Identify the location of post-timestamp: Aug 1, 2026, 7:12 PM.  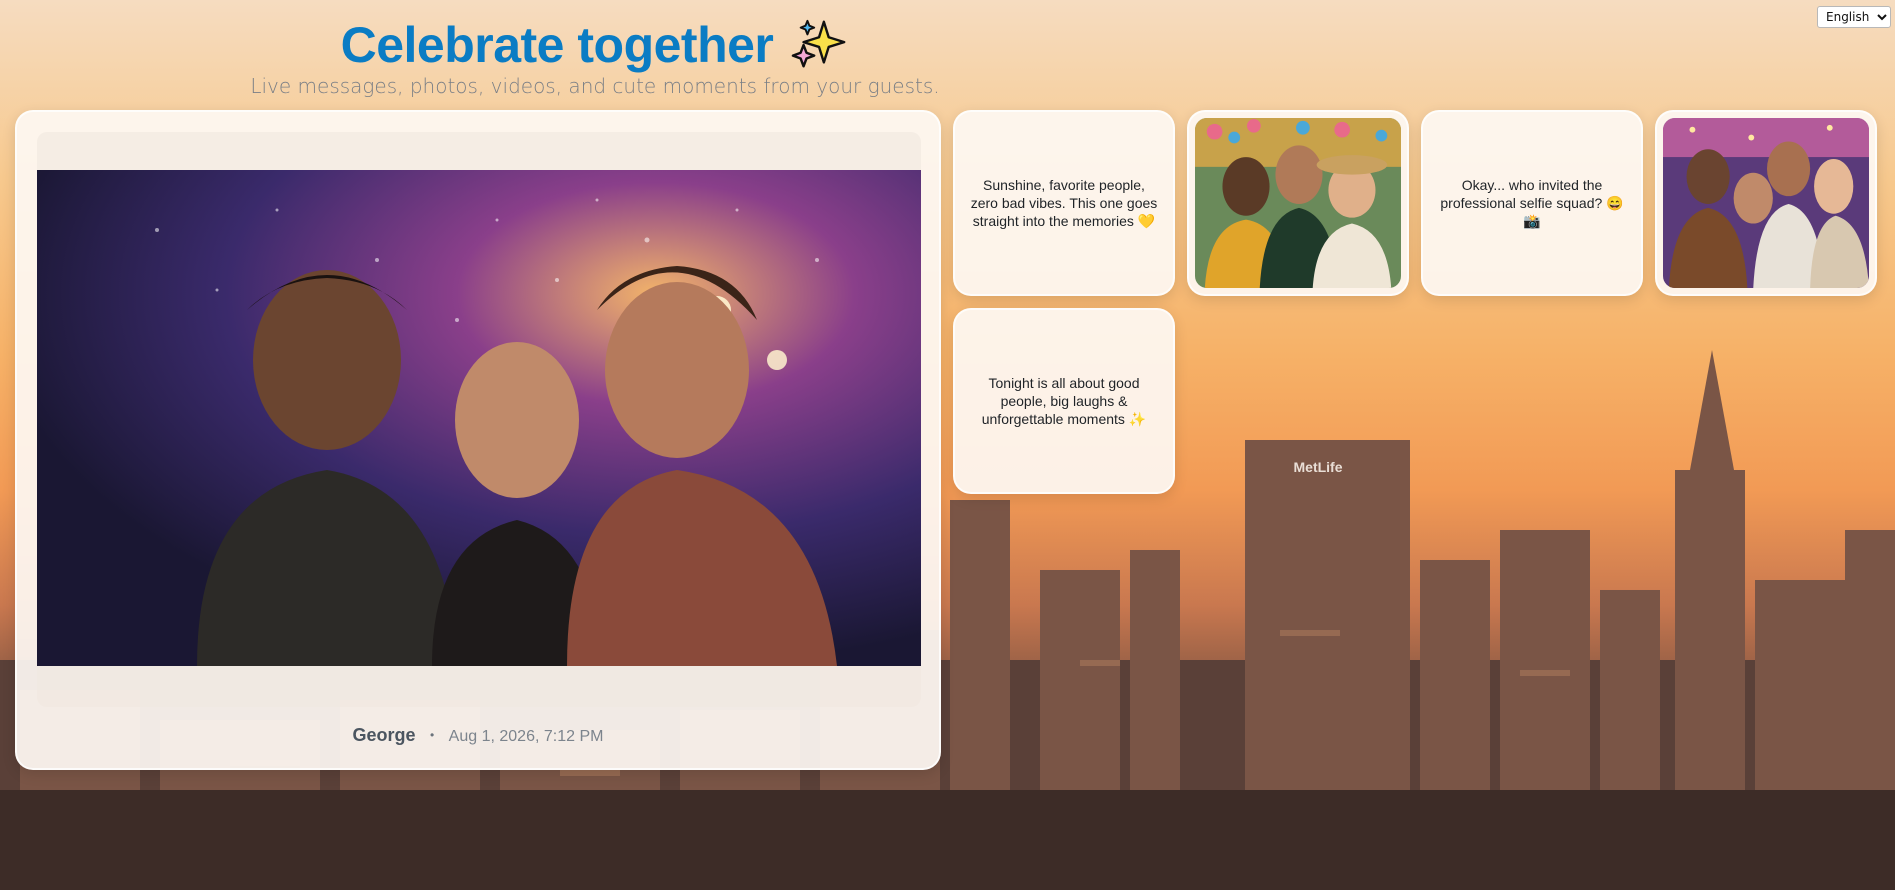
(526, 736).